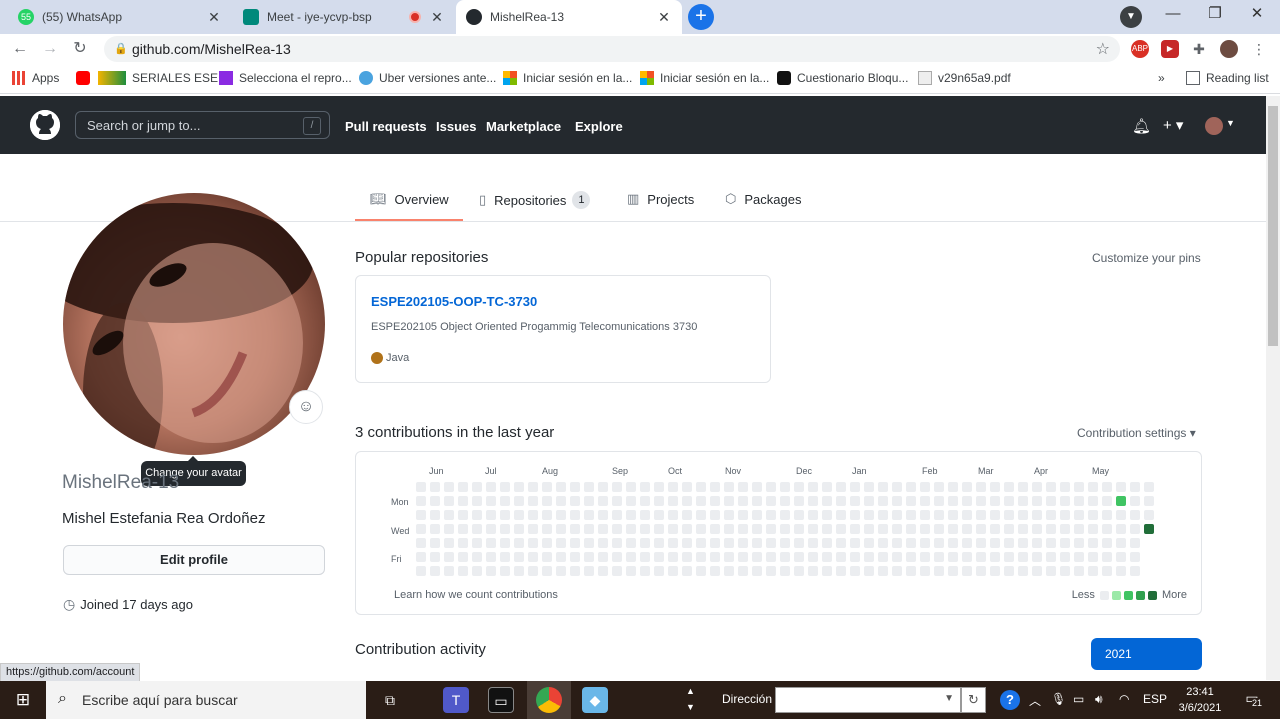 The height and width of the screenshot is (719, 1280). Describe the element at coordinates (1136, 433) in the screenshot. I see `contribution-settings-dropdown: Contribution settings ▾` at that location.